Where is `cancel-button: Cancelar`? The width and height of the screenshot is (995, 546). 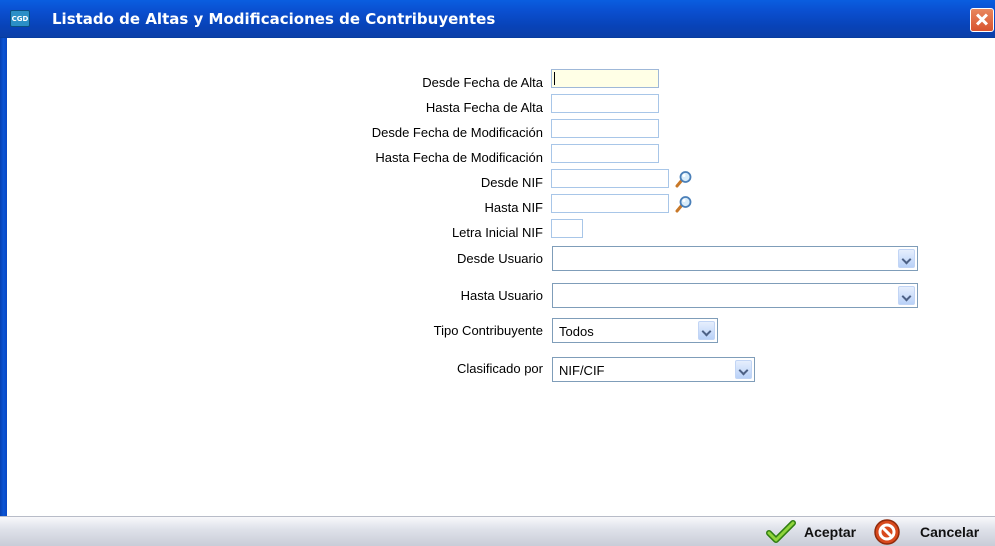
cancel-button: Cancelar is located at coordinates (957, 531).